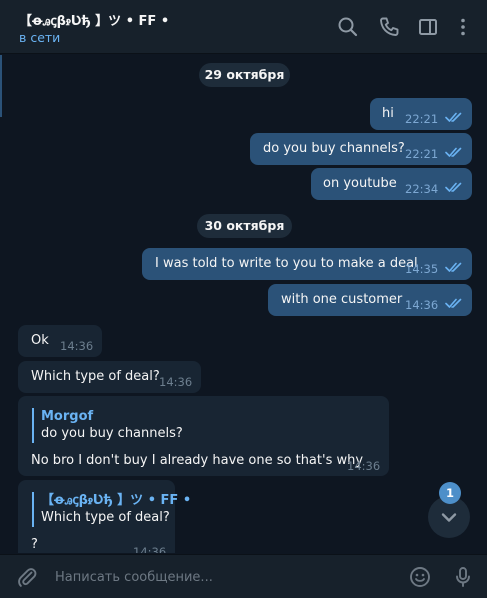  I want to click on reply-text: do you buy channels?, so click(112, 433).